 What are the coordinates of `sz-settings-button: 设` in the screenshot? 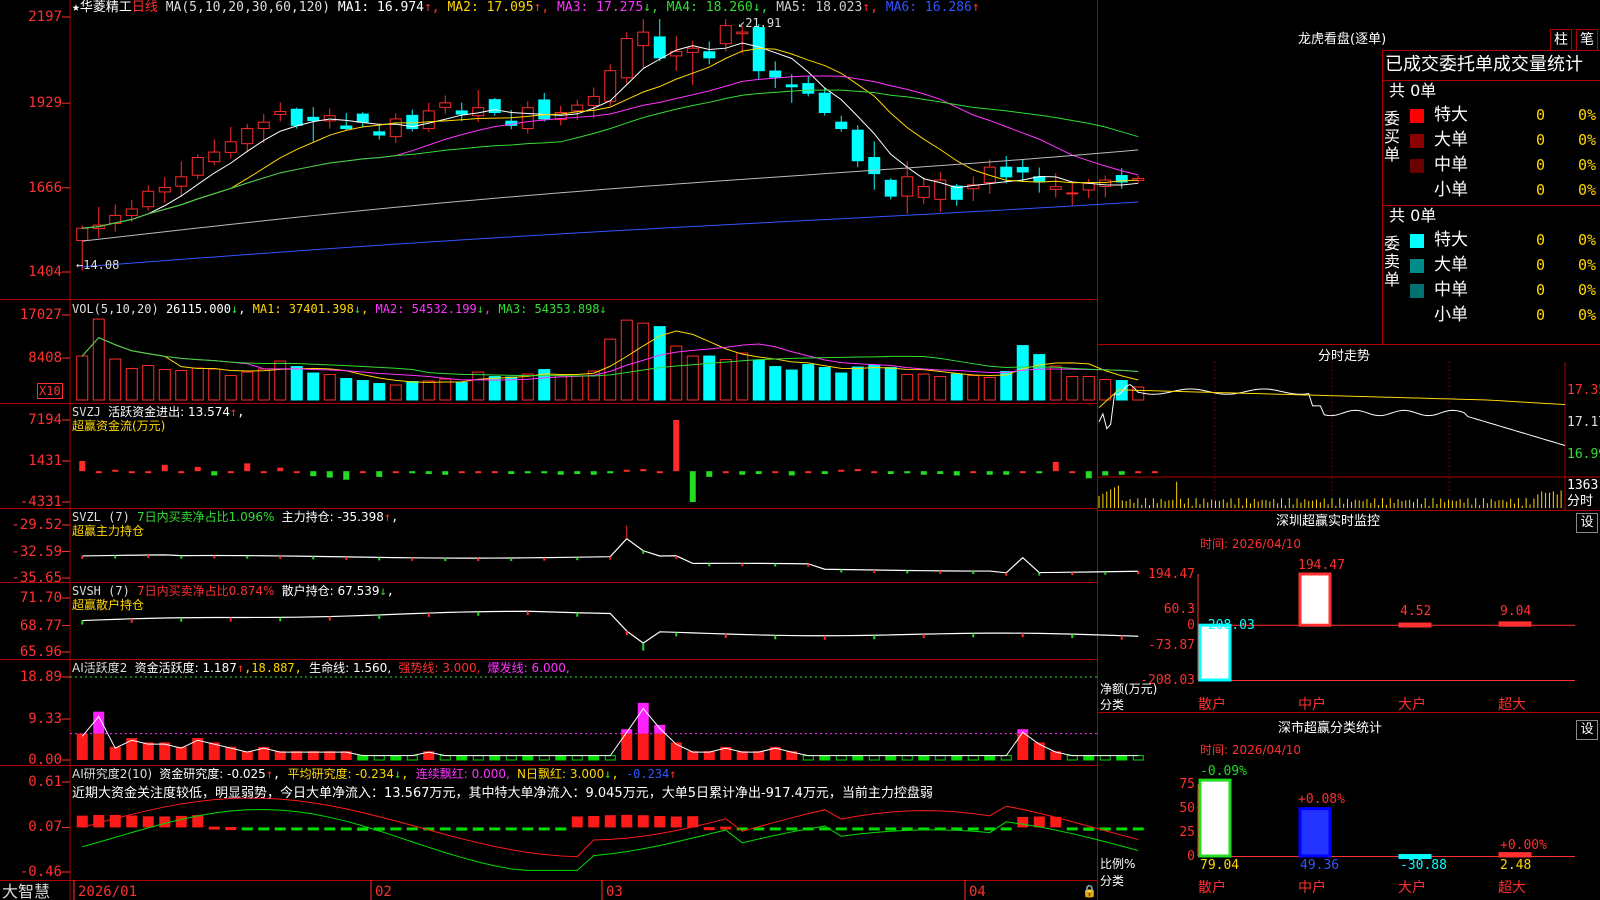 It's located at (1587, 523).